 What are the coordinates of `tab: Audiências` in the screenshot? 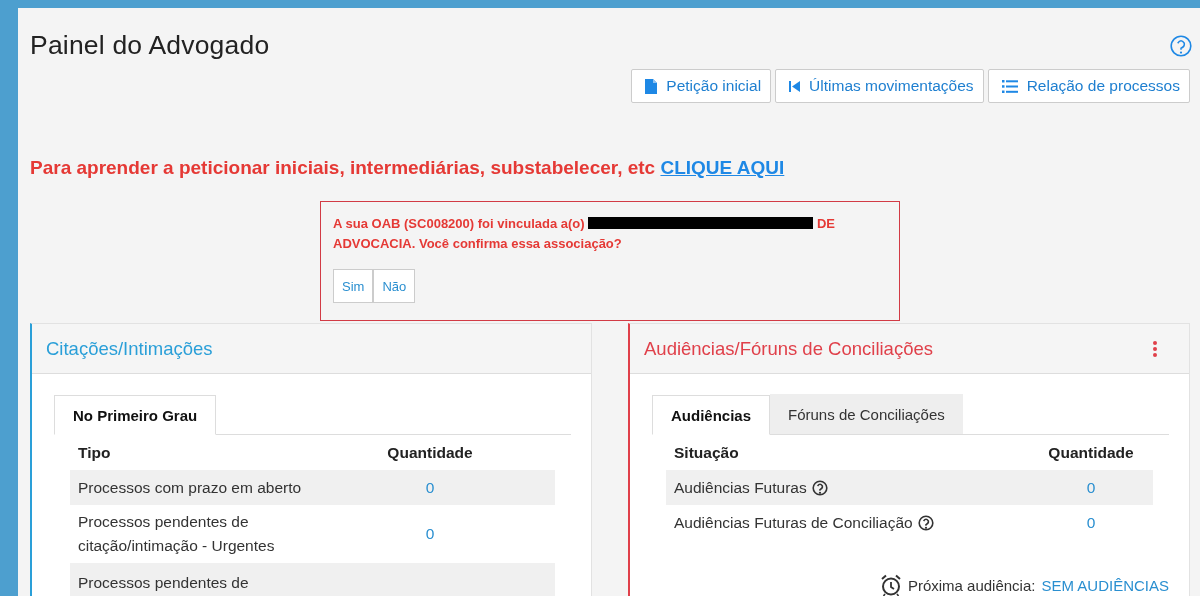 It's located at (711, 415).